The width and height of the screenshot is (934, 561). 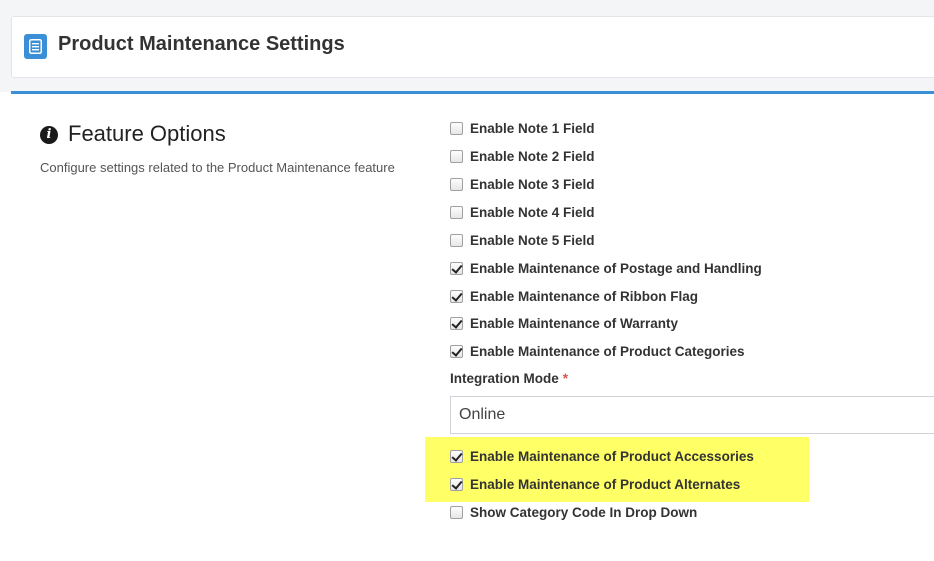 I want to click on option-ribbon-flag: Enable Maintenance of Ribbon Flag, so click(x=574, y=296).